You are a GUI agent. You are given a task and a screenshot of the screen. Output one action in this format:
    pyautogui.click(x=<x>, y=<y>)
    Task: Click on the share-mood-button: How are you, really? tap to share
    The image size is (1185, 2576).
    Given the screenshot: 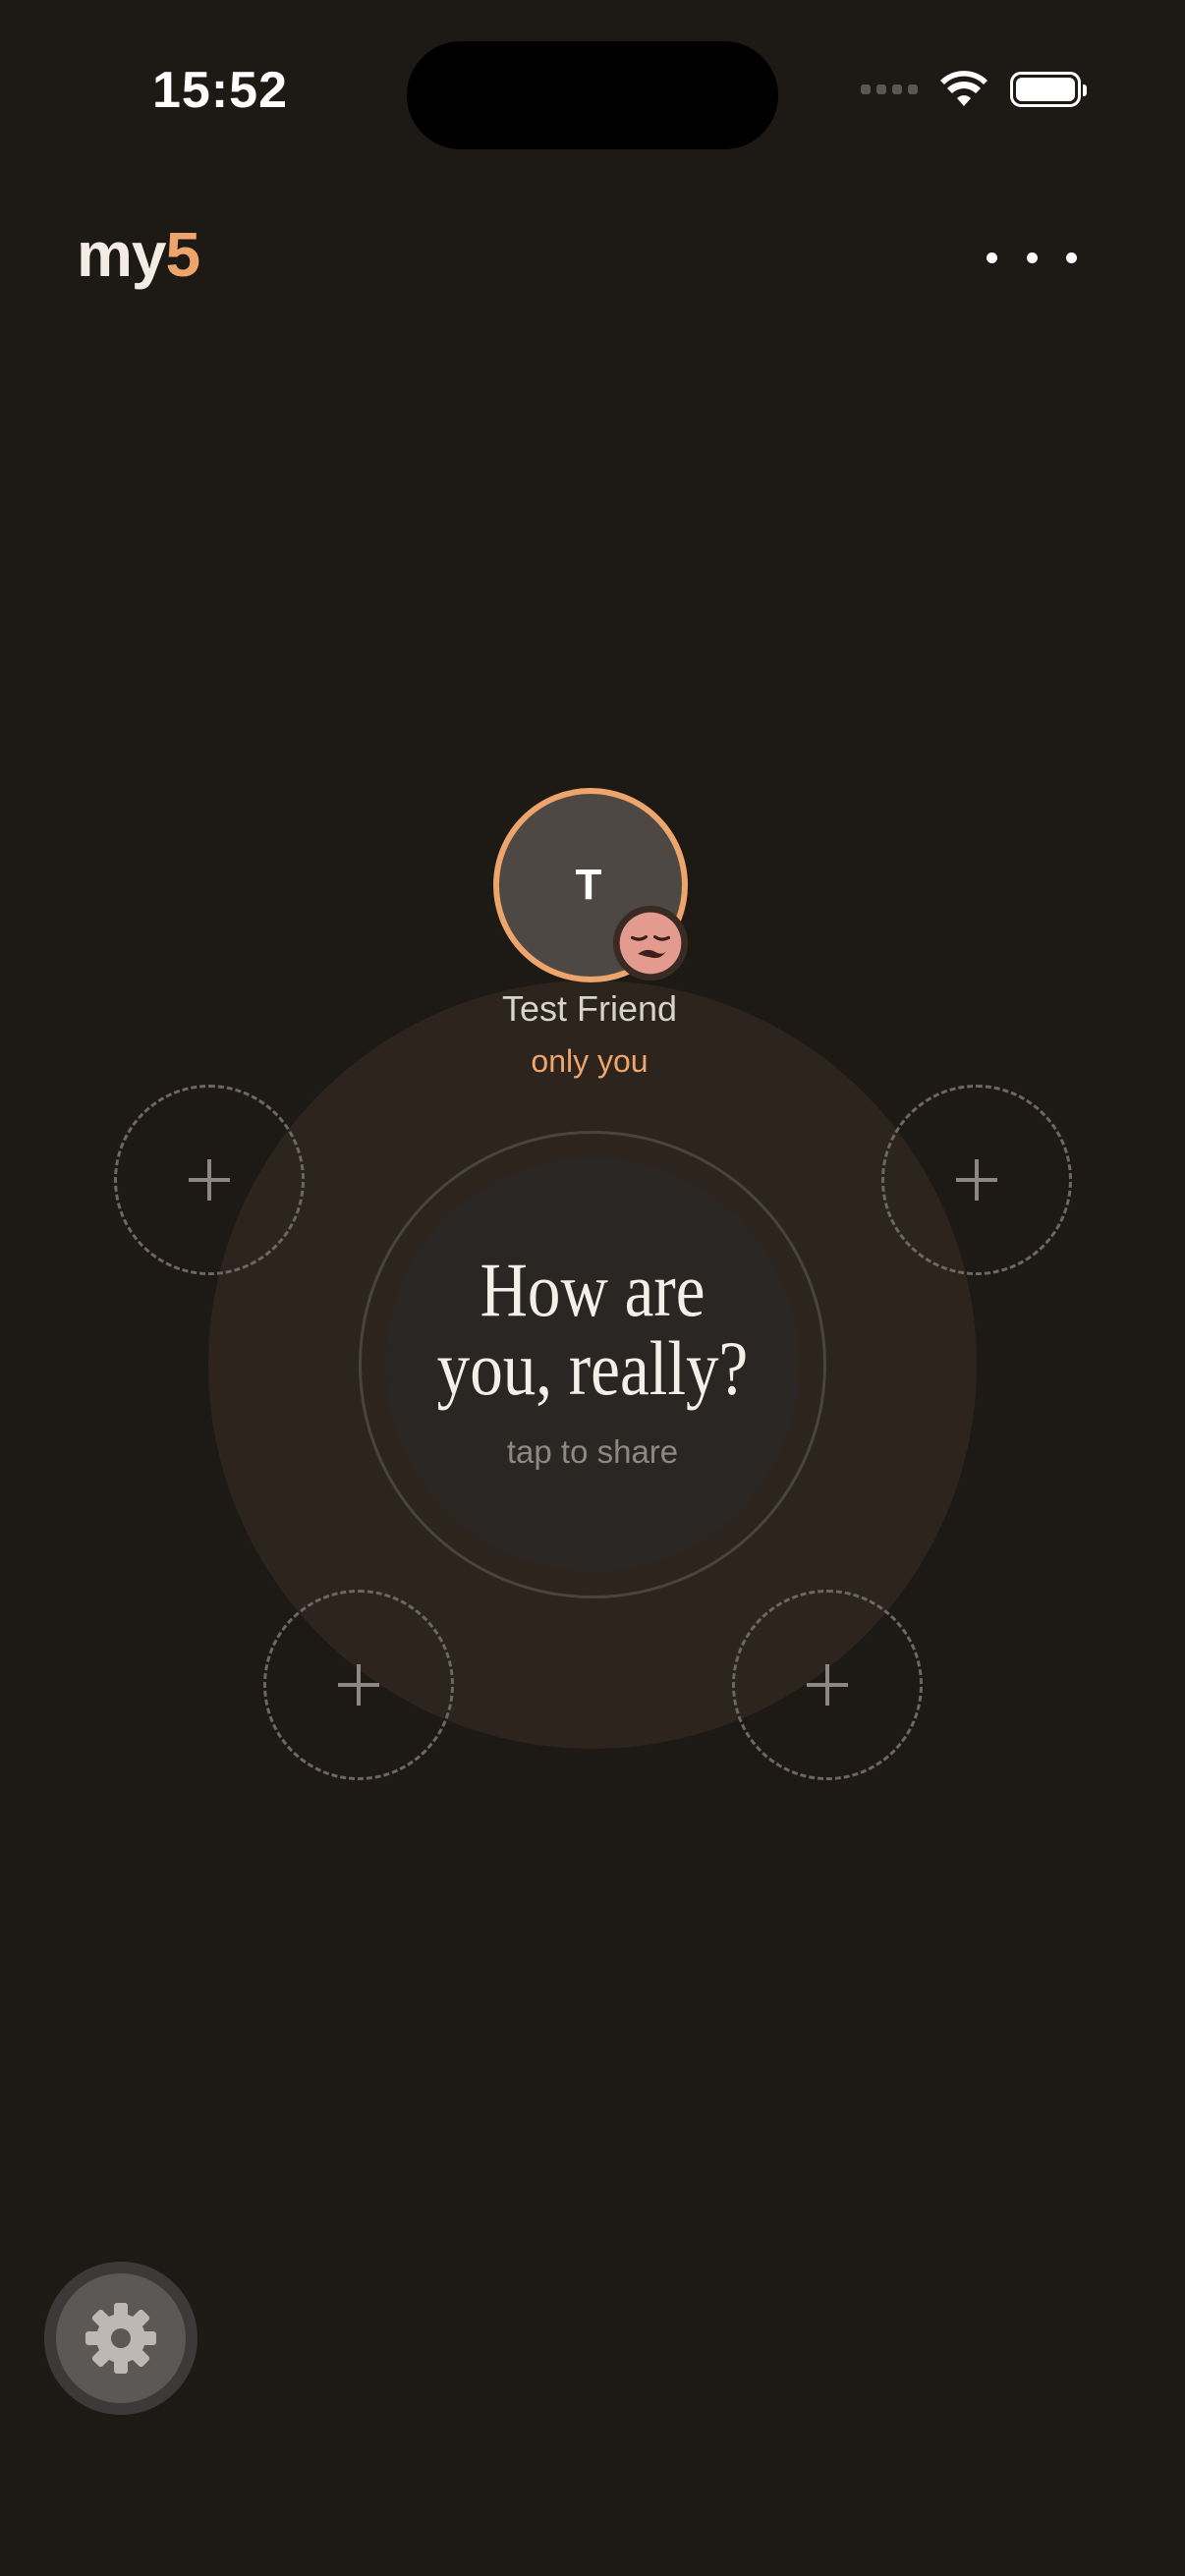 What is the action you would take?
    pyautogui.click(x=592, y=1364)
    